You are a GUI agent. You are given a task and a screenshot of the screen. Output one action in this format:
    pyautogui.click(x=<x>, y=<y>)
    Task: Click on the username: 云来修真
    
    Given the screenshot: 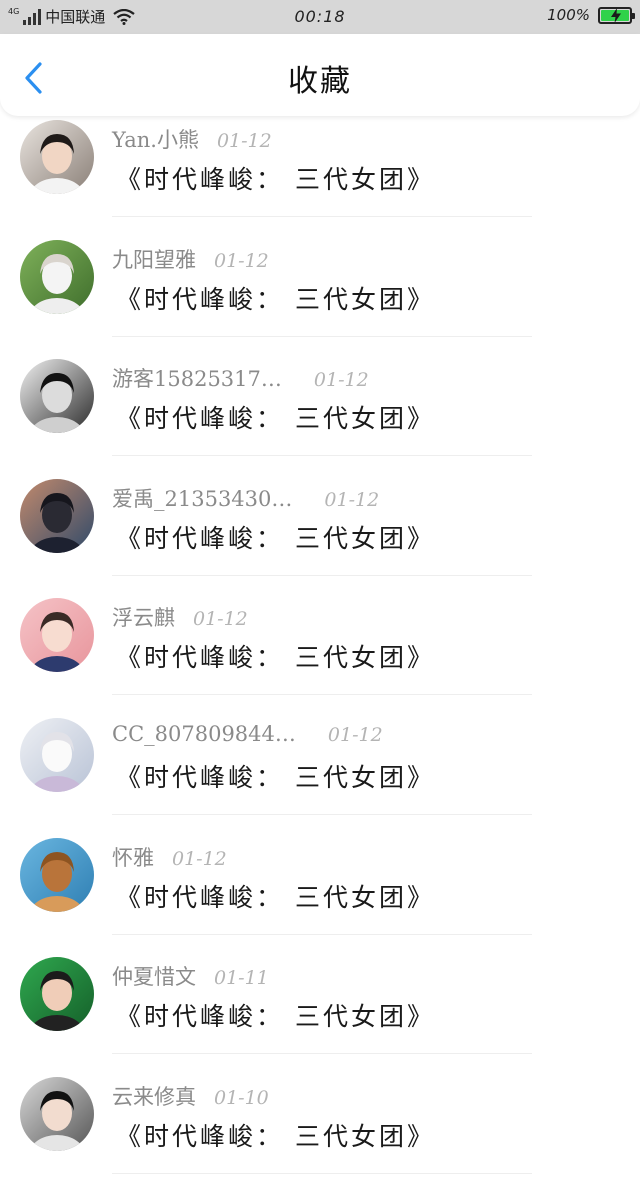 What is the action you would take?
    pyautogui.click(x=154, y=1097)
    